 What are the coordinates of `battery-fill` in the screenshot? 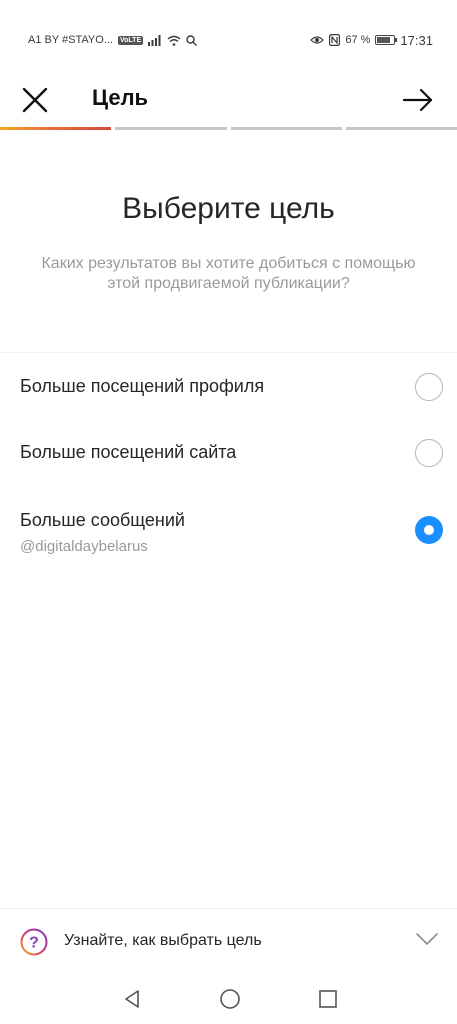 It's located at (383, 40).